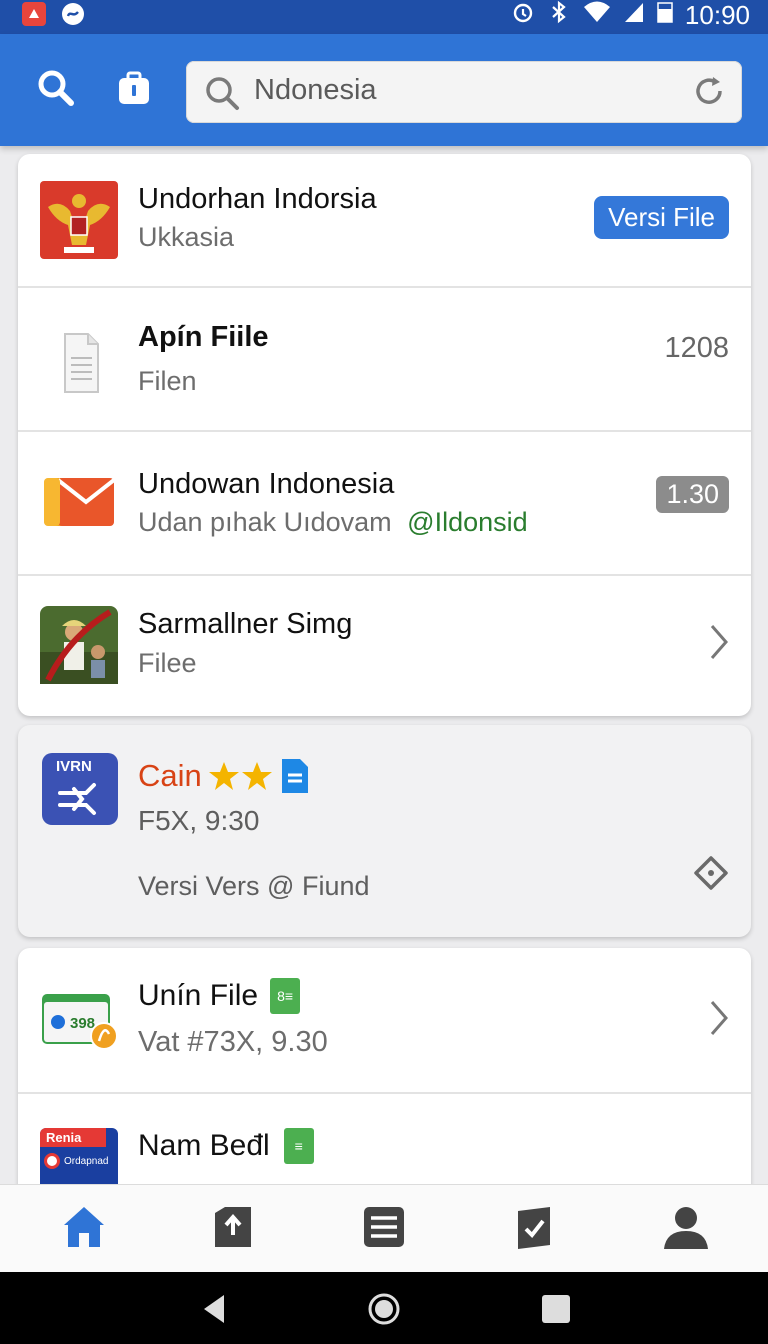 Image resolution: width=768 pixels, height=1344 pixels. What do you see at coordinates (254, 886) in the screenshot?
I see `featured-footer: Versi Vers @ Fiund` at bounding box center [254, 886].